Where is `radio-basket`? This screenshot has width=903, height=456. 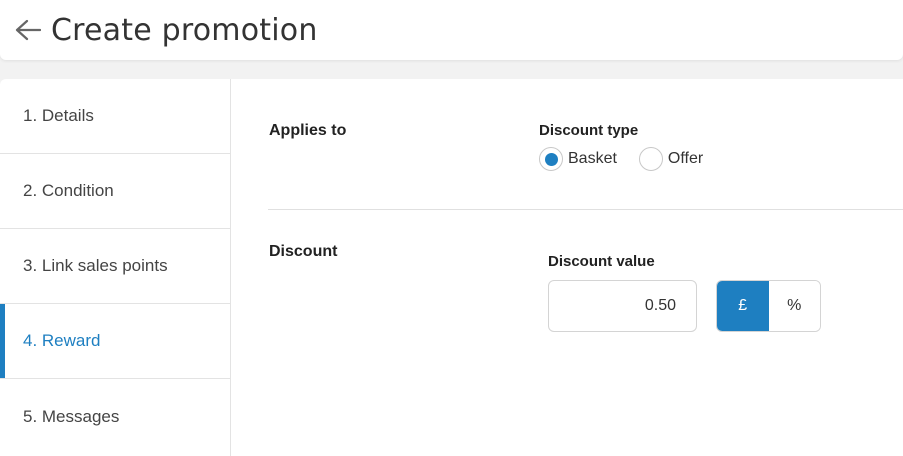
radio-basket is located at coordinates (551, 159).